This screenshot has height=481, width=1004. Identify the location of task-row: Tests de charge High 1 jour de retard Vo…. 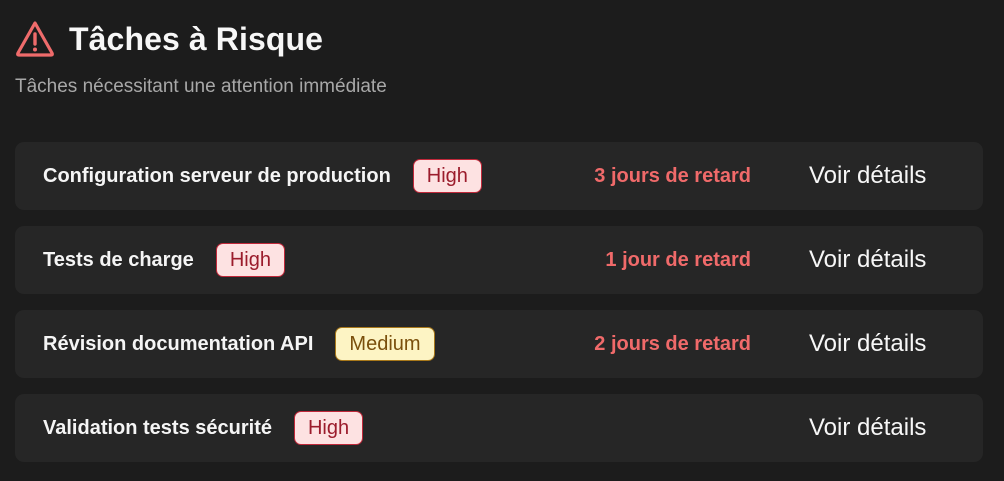
(499, 260).